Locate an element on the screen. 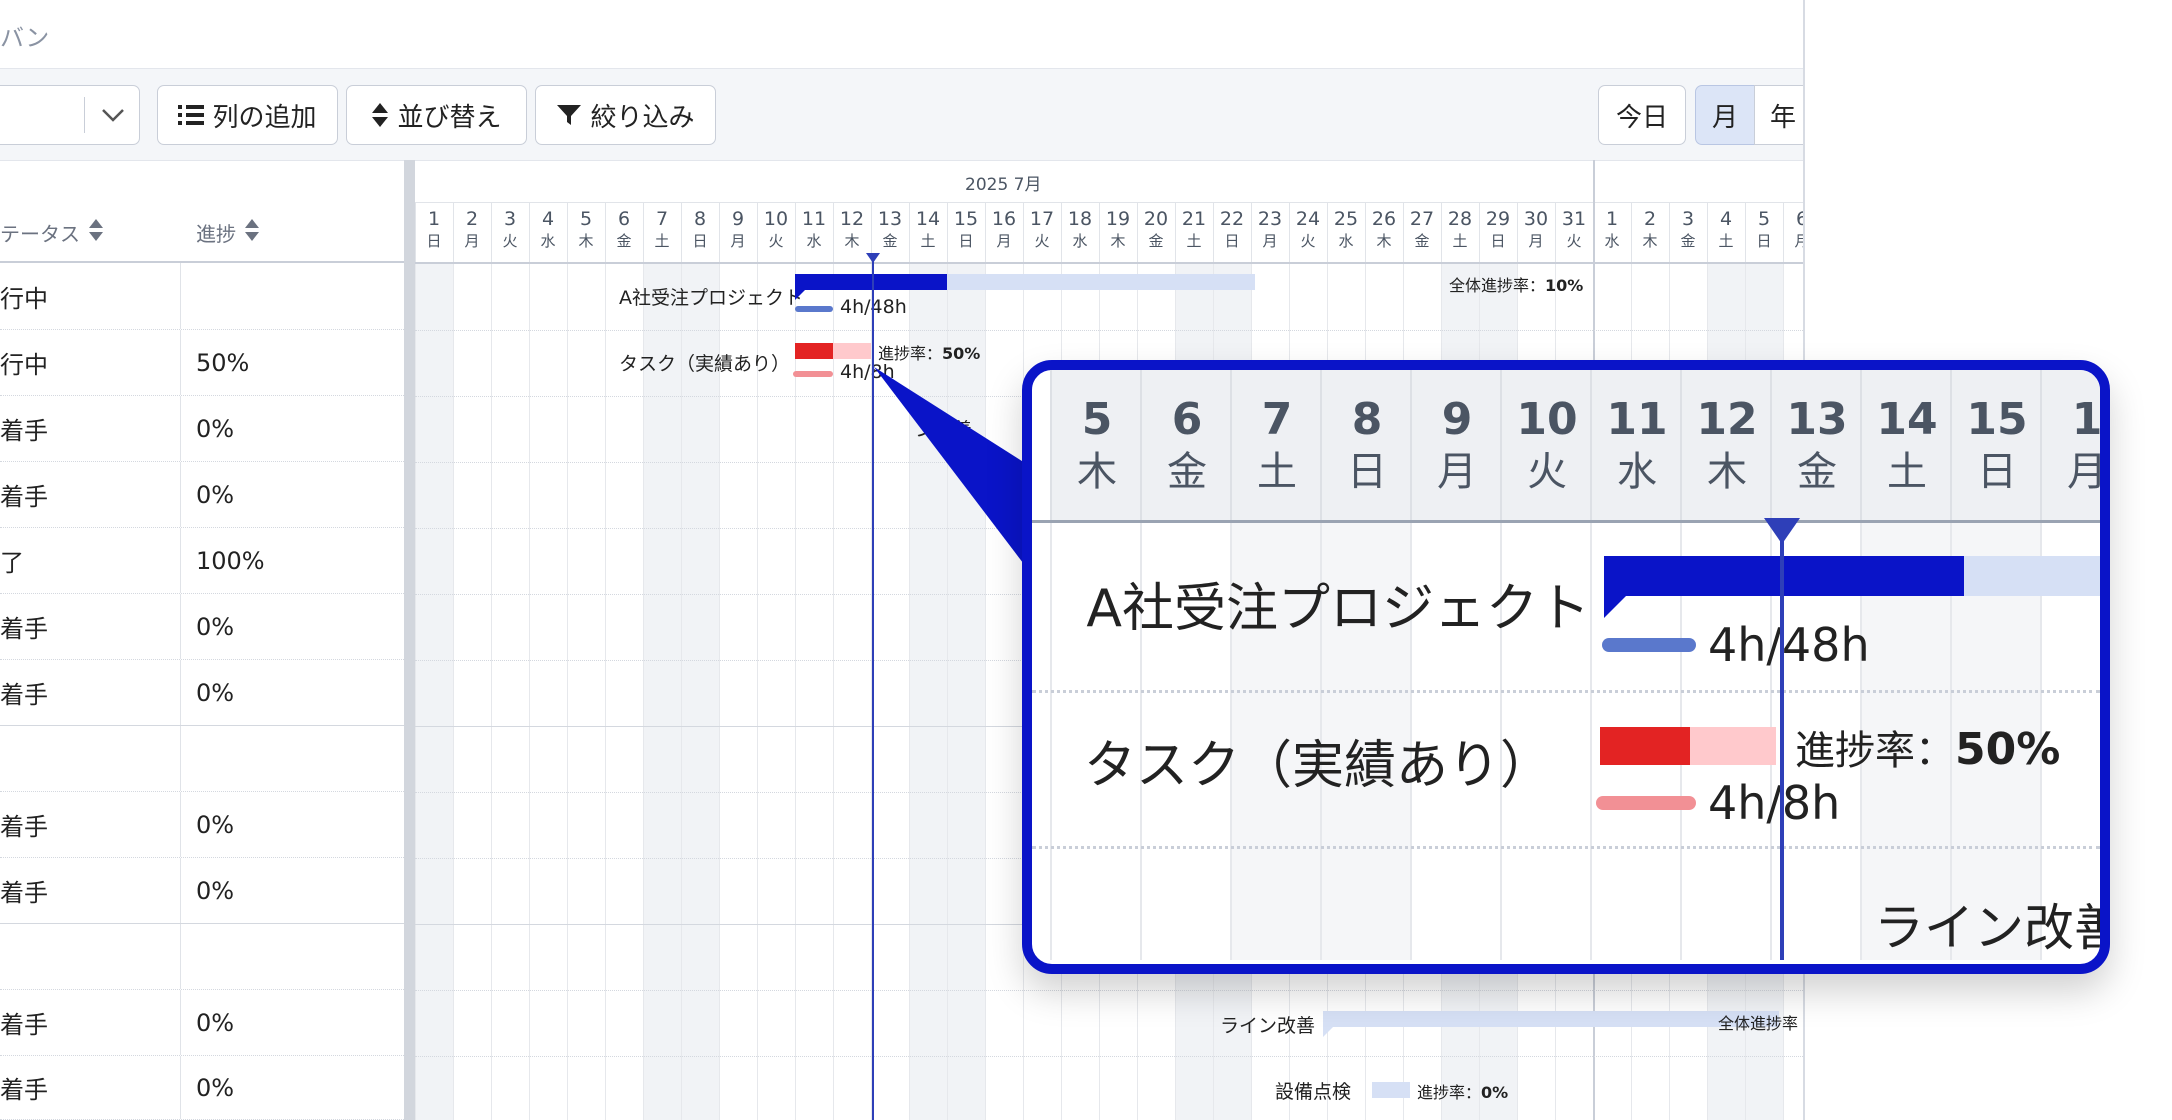 This screenshot has height=1120, width=2172. day-label: 26 木 is located at coordinates (1384, 233).